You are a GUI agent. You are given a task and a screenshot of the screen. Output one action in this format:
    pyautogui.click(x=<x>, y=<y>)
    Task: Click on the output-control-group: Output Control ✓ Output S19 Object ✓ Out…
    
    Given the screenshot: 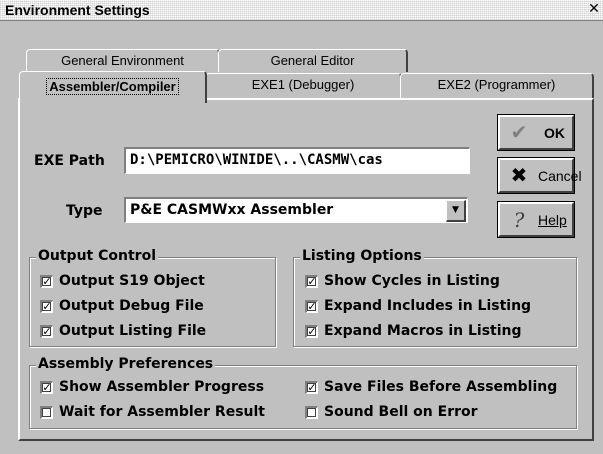 What is the action you would take?
    pyautogui.click(x=152, y=297)
    